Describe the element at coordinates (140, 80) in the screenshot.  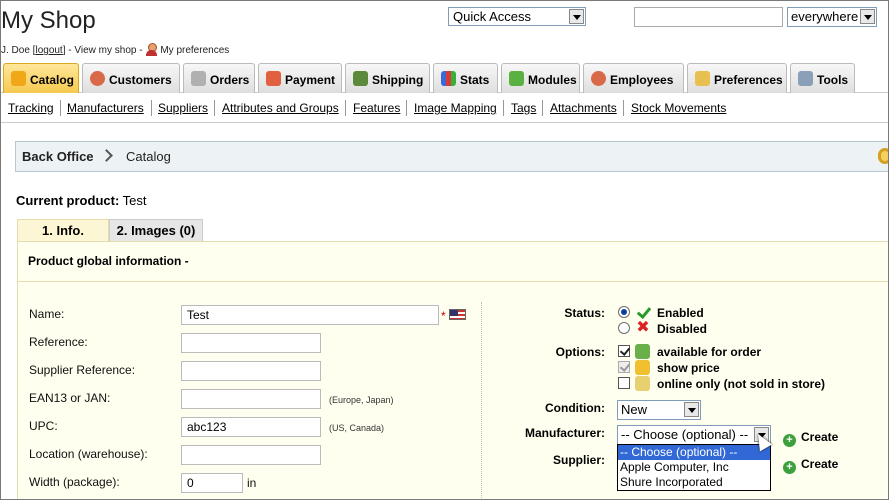
I see `tab-label: Customers` at that location.